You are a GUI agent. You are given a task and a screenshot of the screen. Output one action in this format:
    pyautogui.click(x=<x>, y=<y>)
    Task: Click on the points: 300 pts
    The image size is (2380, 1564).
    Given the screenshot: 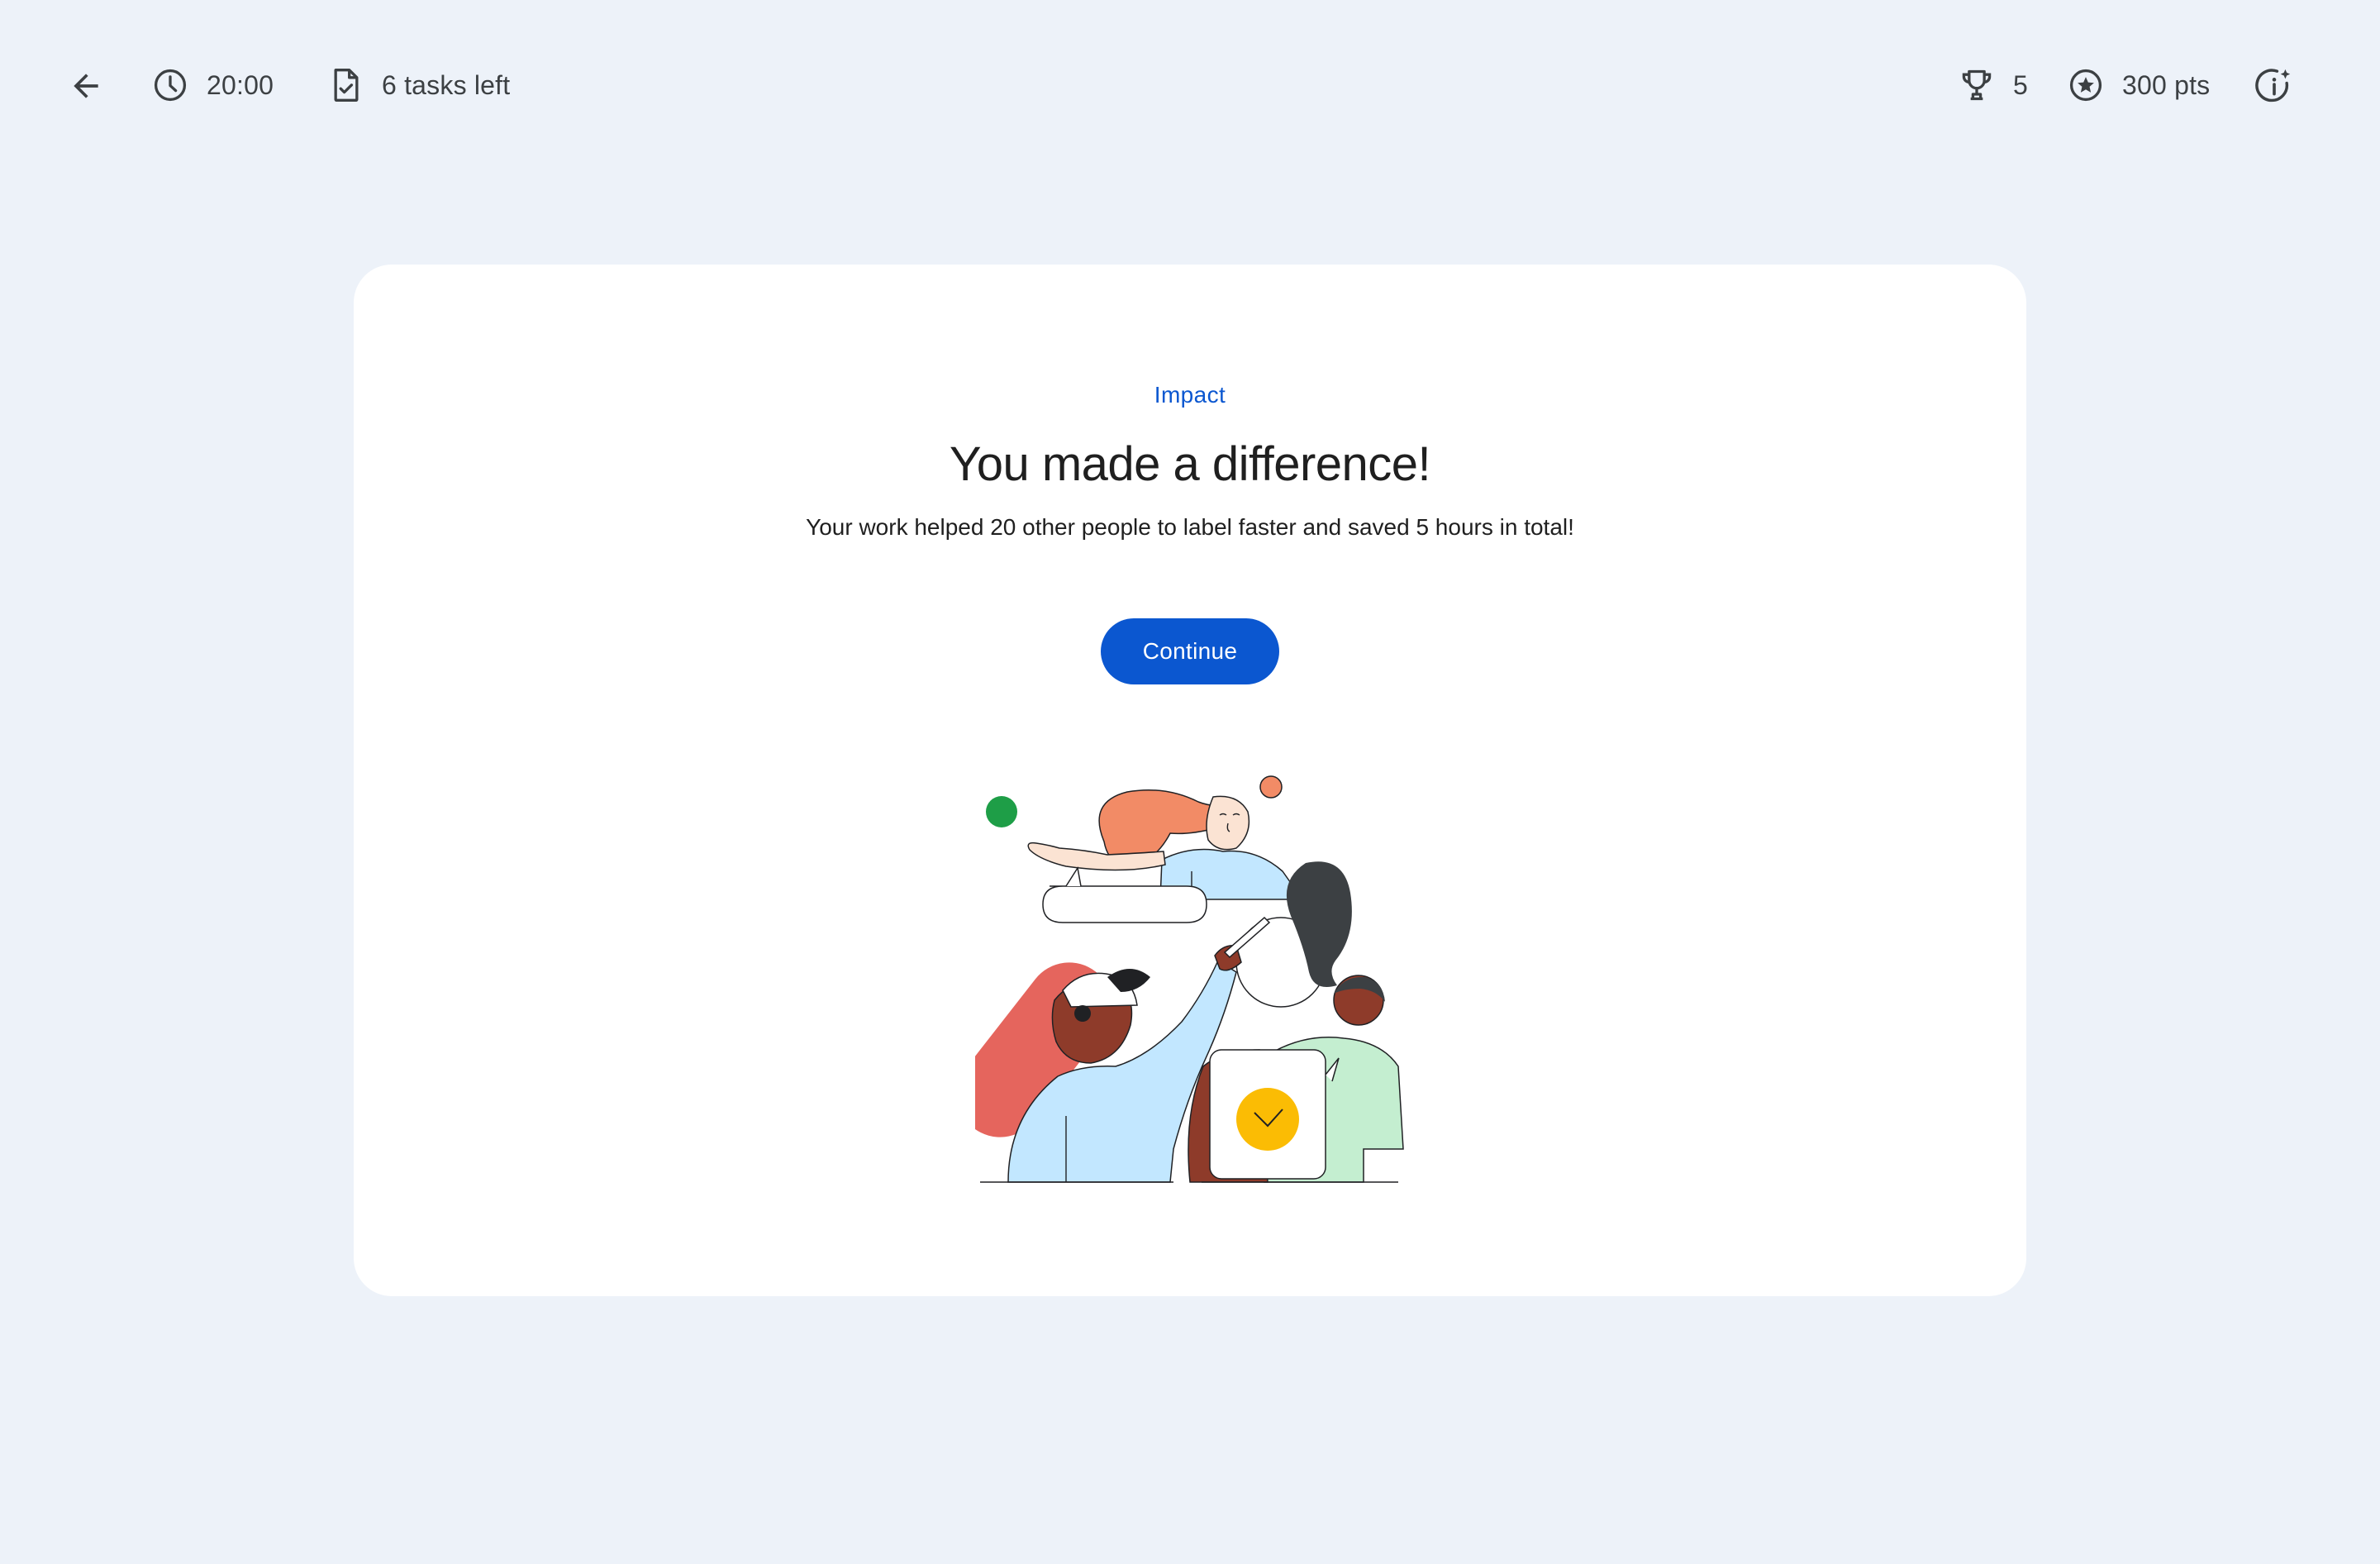 What is the action you would take?
    pyautogui.click(x=2139, y=85)
    